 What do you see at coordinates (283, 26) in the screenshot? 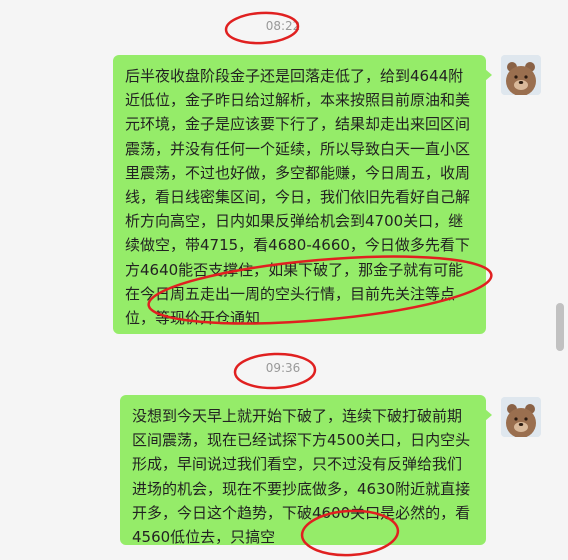
I see `message-timestamp: 08:22` at bounding box center [283, 26].